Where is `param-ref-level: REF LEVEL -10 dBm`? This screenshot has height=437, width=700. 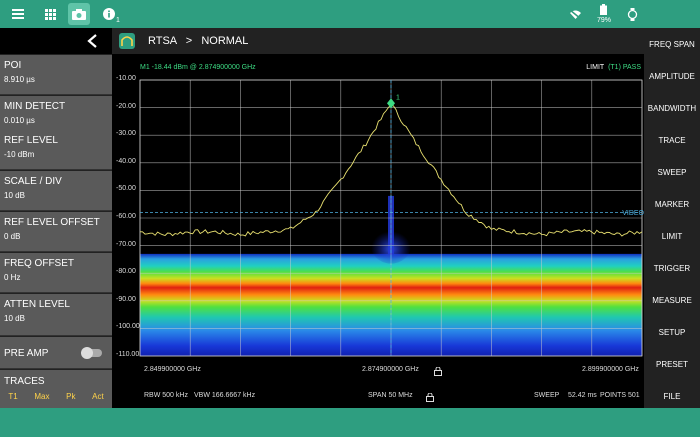
param-ref-level: REF LEVEL -10 dBm is located at coordinates (56, 150).